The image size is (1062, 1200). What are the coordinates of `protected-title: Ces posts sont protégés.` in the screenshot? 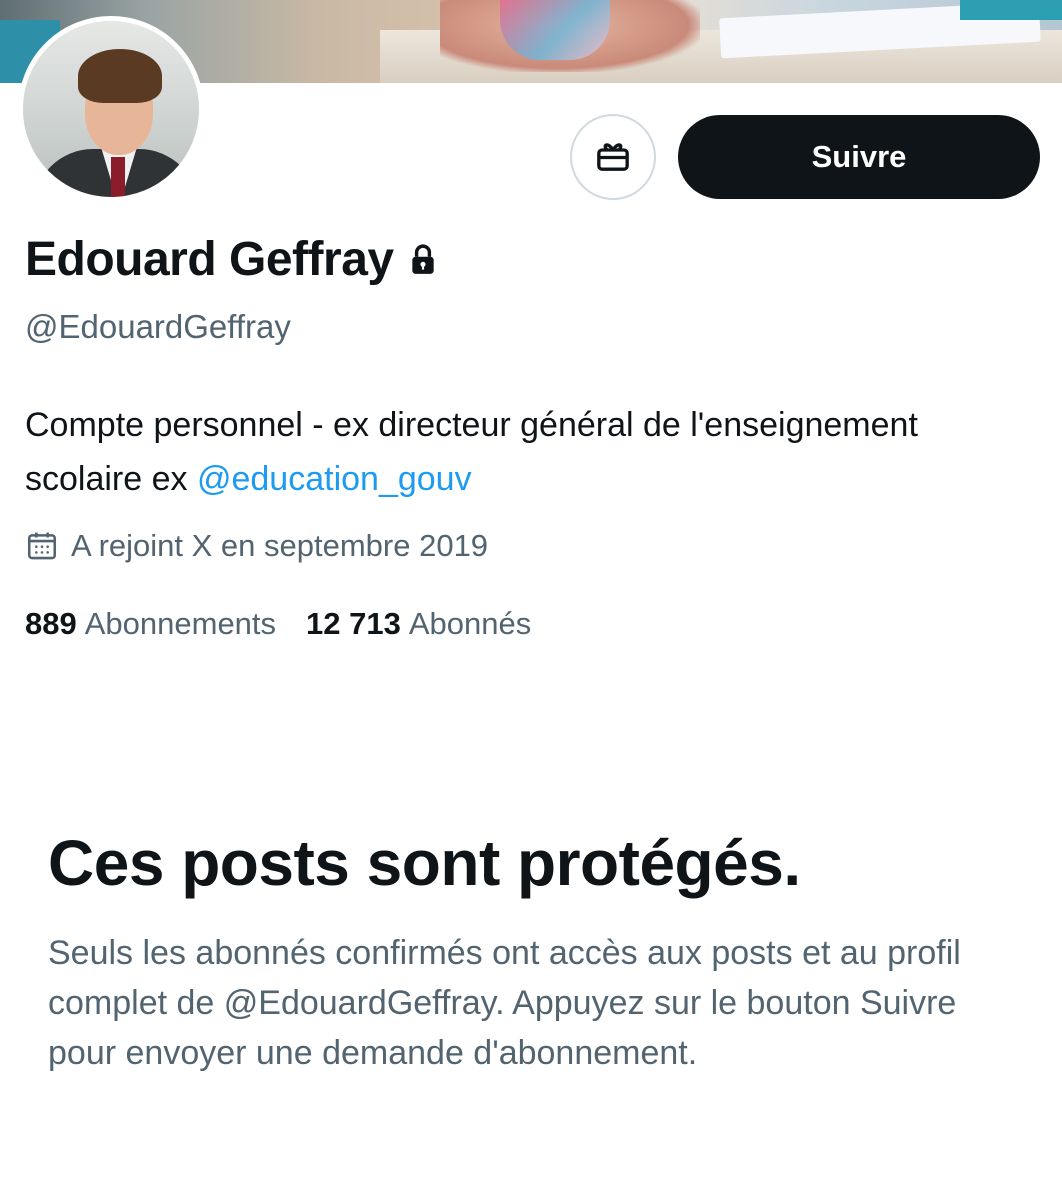 It's located at (424, 863).